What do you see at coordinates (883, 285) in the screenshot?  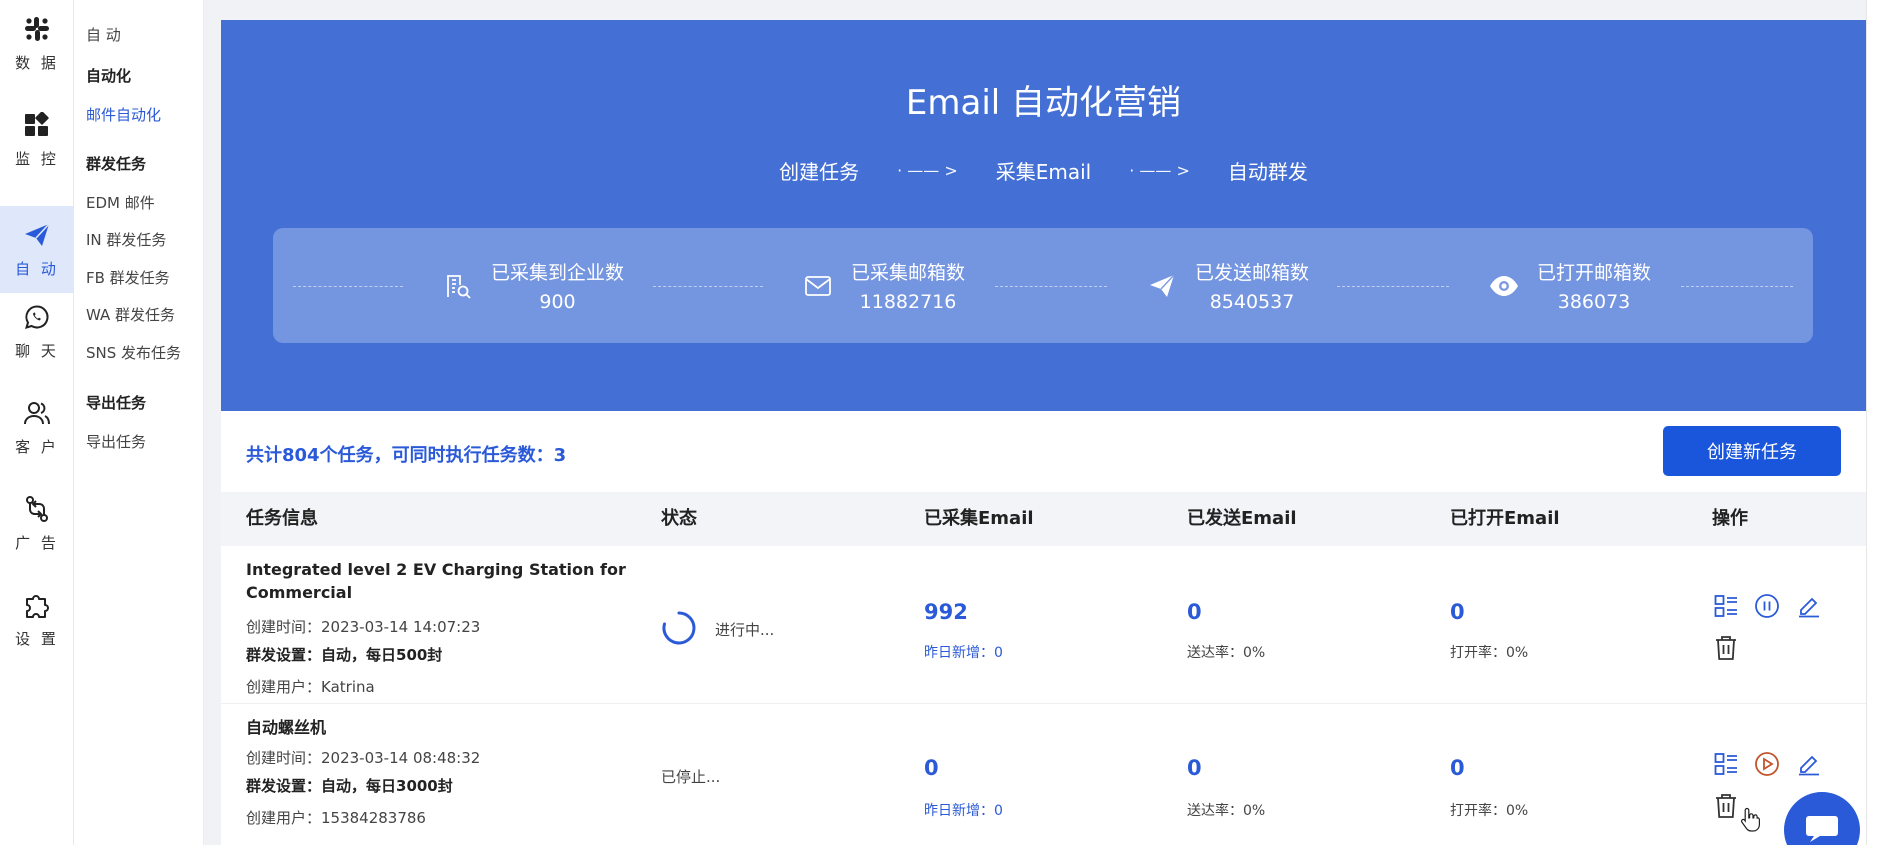 I see `stat-emails-collected: 已采集邮箱数 11882716` at bounding box center [883, 285].